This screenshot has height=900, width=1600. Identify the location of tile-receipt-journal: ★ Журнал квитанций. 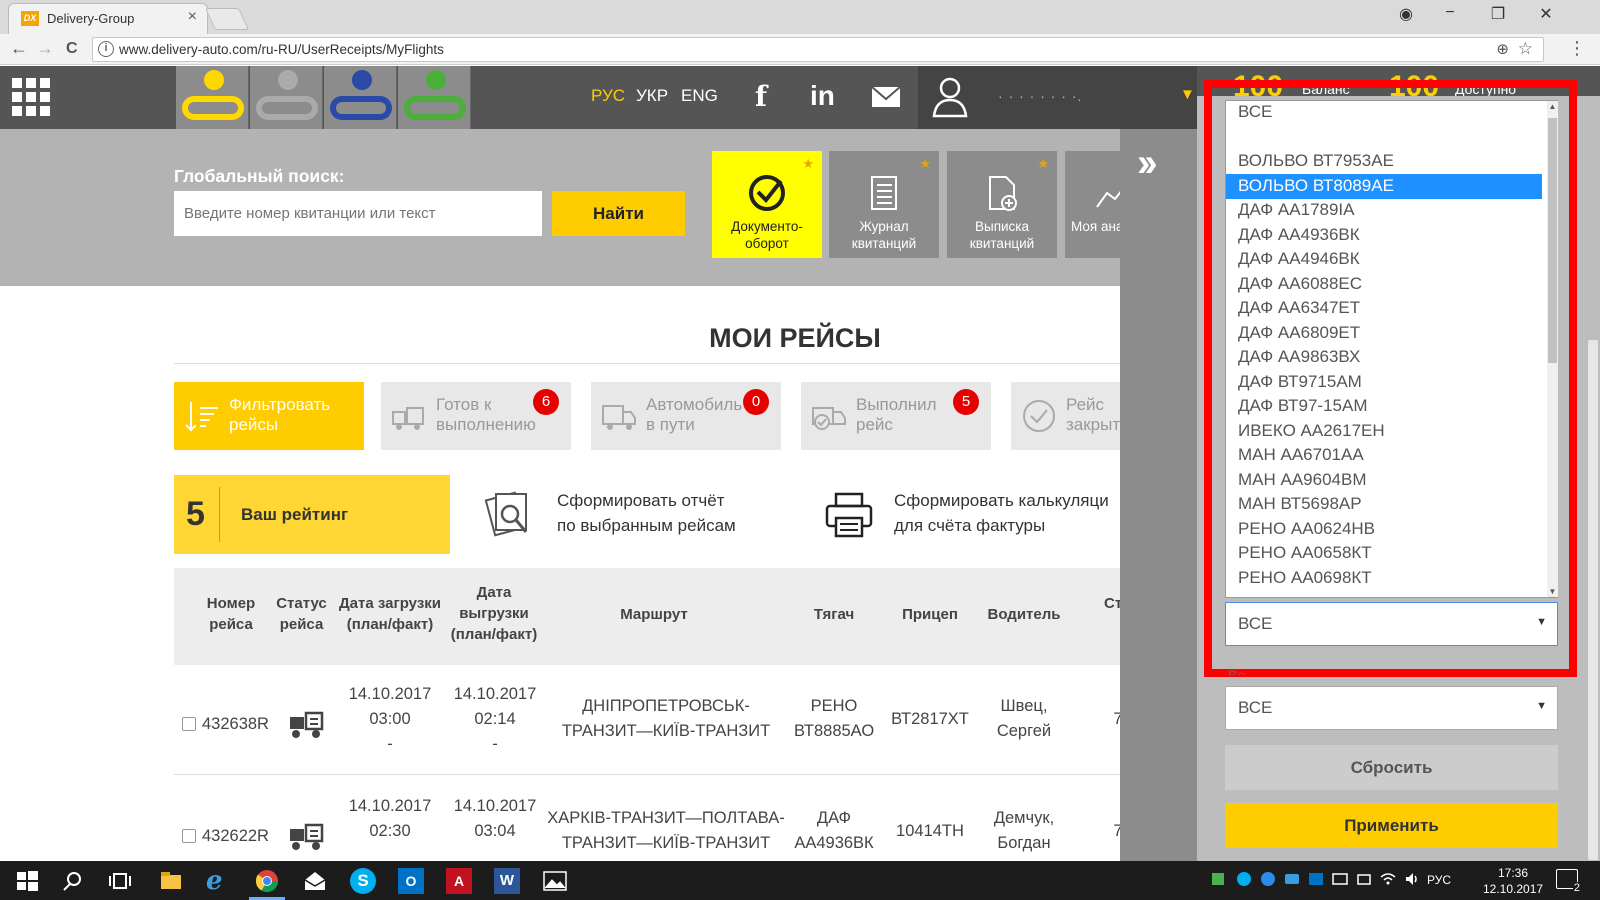
(884, 204).